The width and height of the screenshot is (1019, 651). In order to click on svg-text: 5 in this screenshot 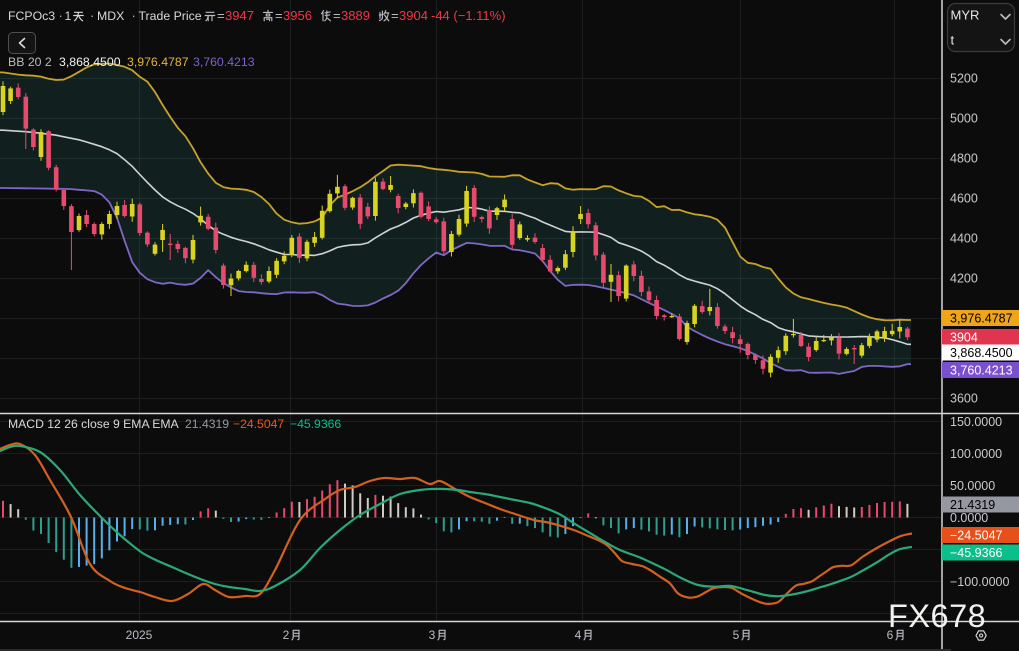, I will do `click(736, 635)`.